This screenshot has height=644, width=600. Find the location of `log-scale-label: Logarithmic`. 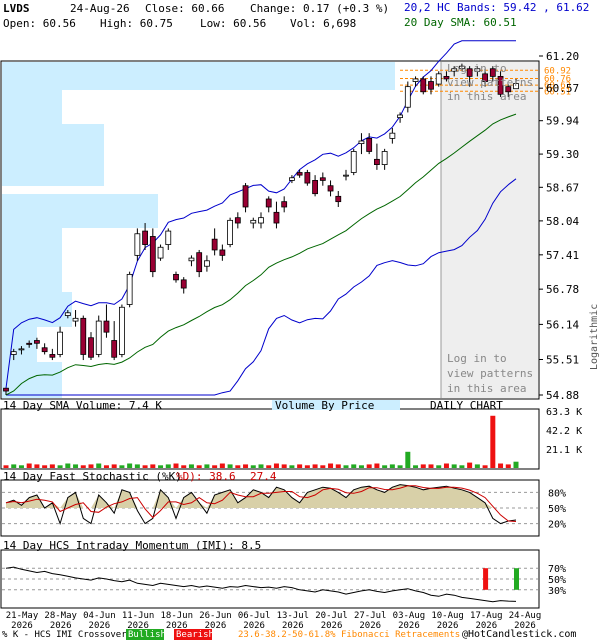

log-scale-label: Logarithmic is located at coordinates (594, 337).